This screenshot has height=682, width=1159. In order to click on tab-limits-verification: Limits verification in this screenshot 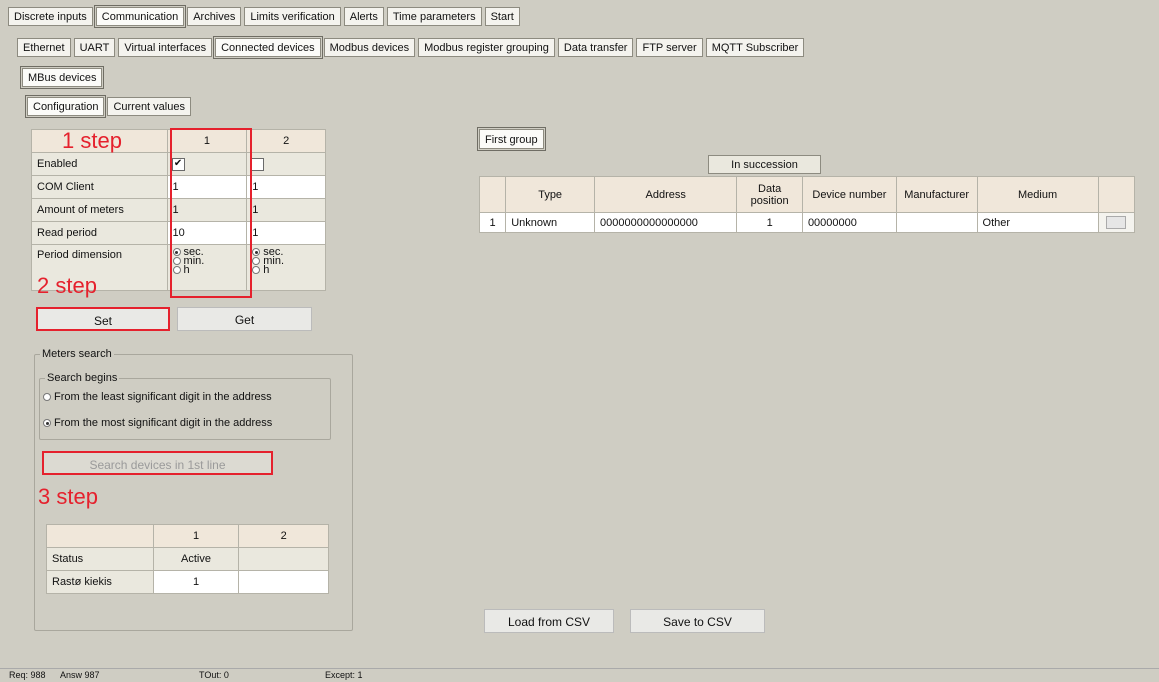, I will do `click(292, 16)`.